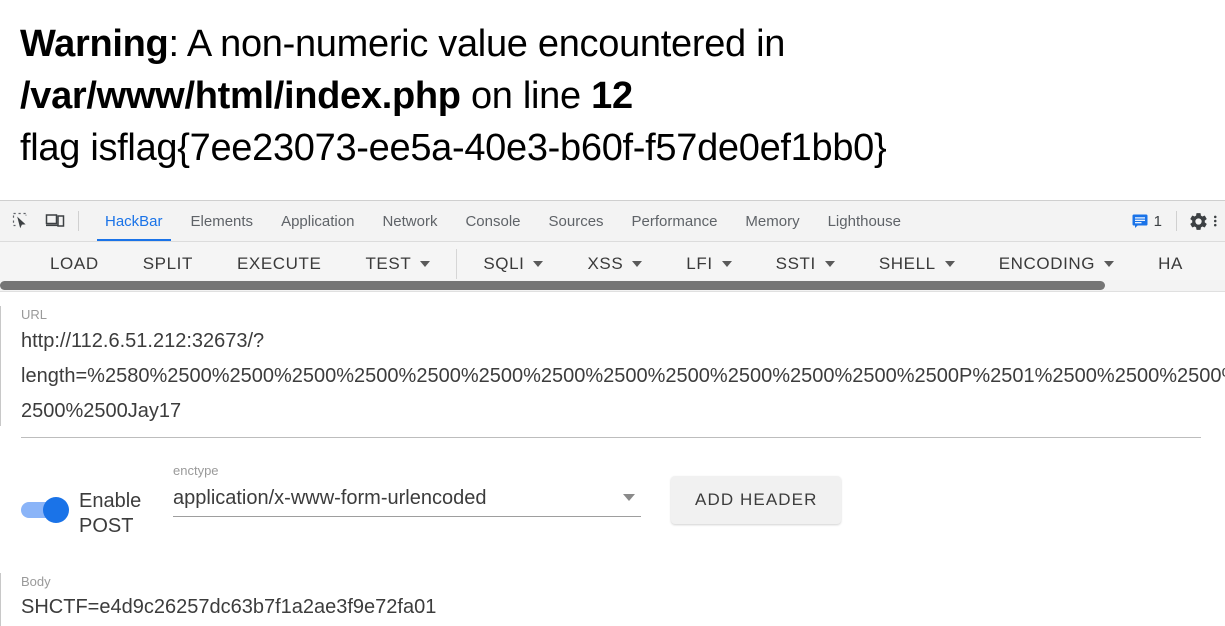 This screenshot has height=626, width=1225. What do you see at coordinates (240, 96) in the screenshot?
I see `warning-file-path: /var/www/html/index.php` at bounding box center [240, 96].